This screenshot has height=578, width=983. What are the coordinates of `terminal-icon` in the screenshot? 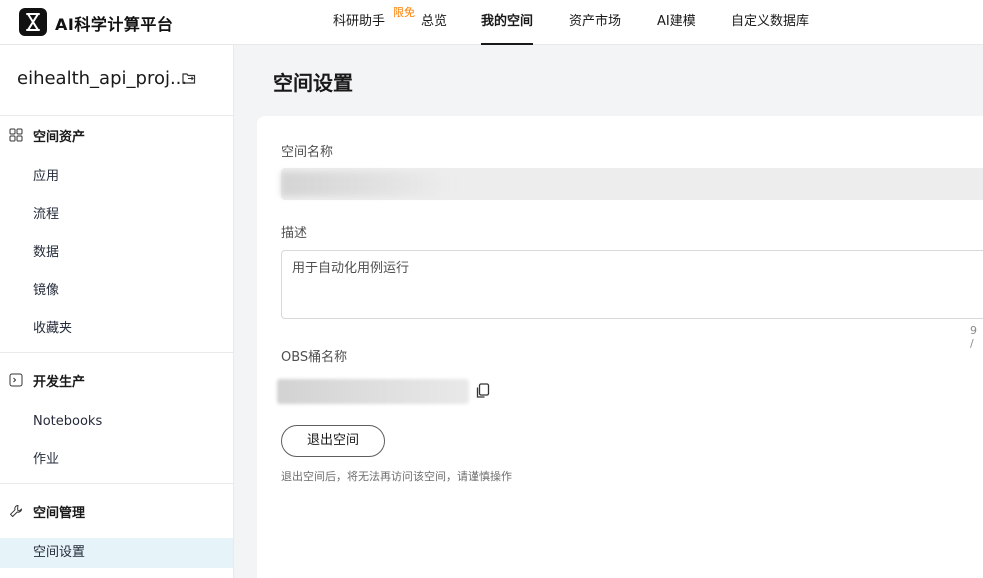 It's located at (16, 380).